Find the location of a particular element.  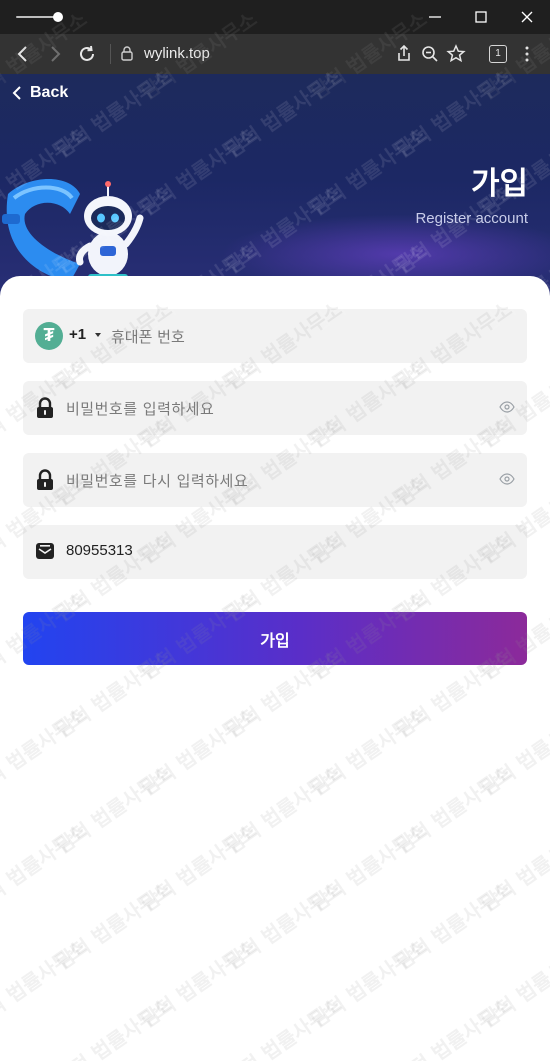

zoom-out-icon is located at coordinates (430, 54).